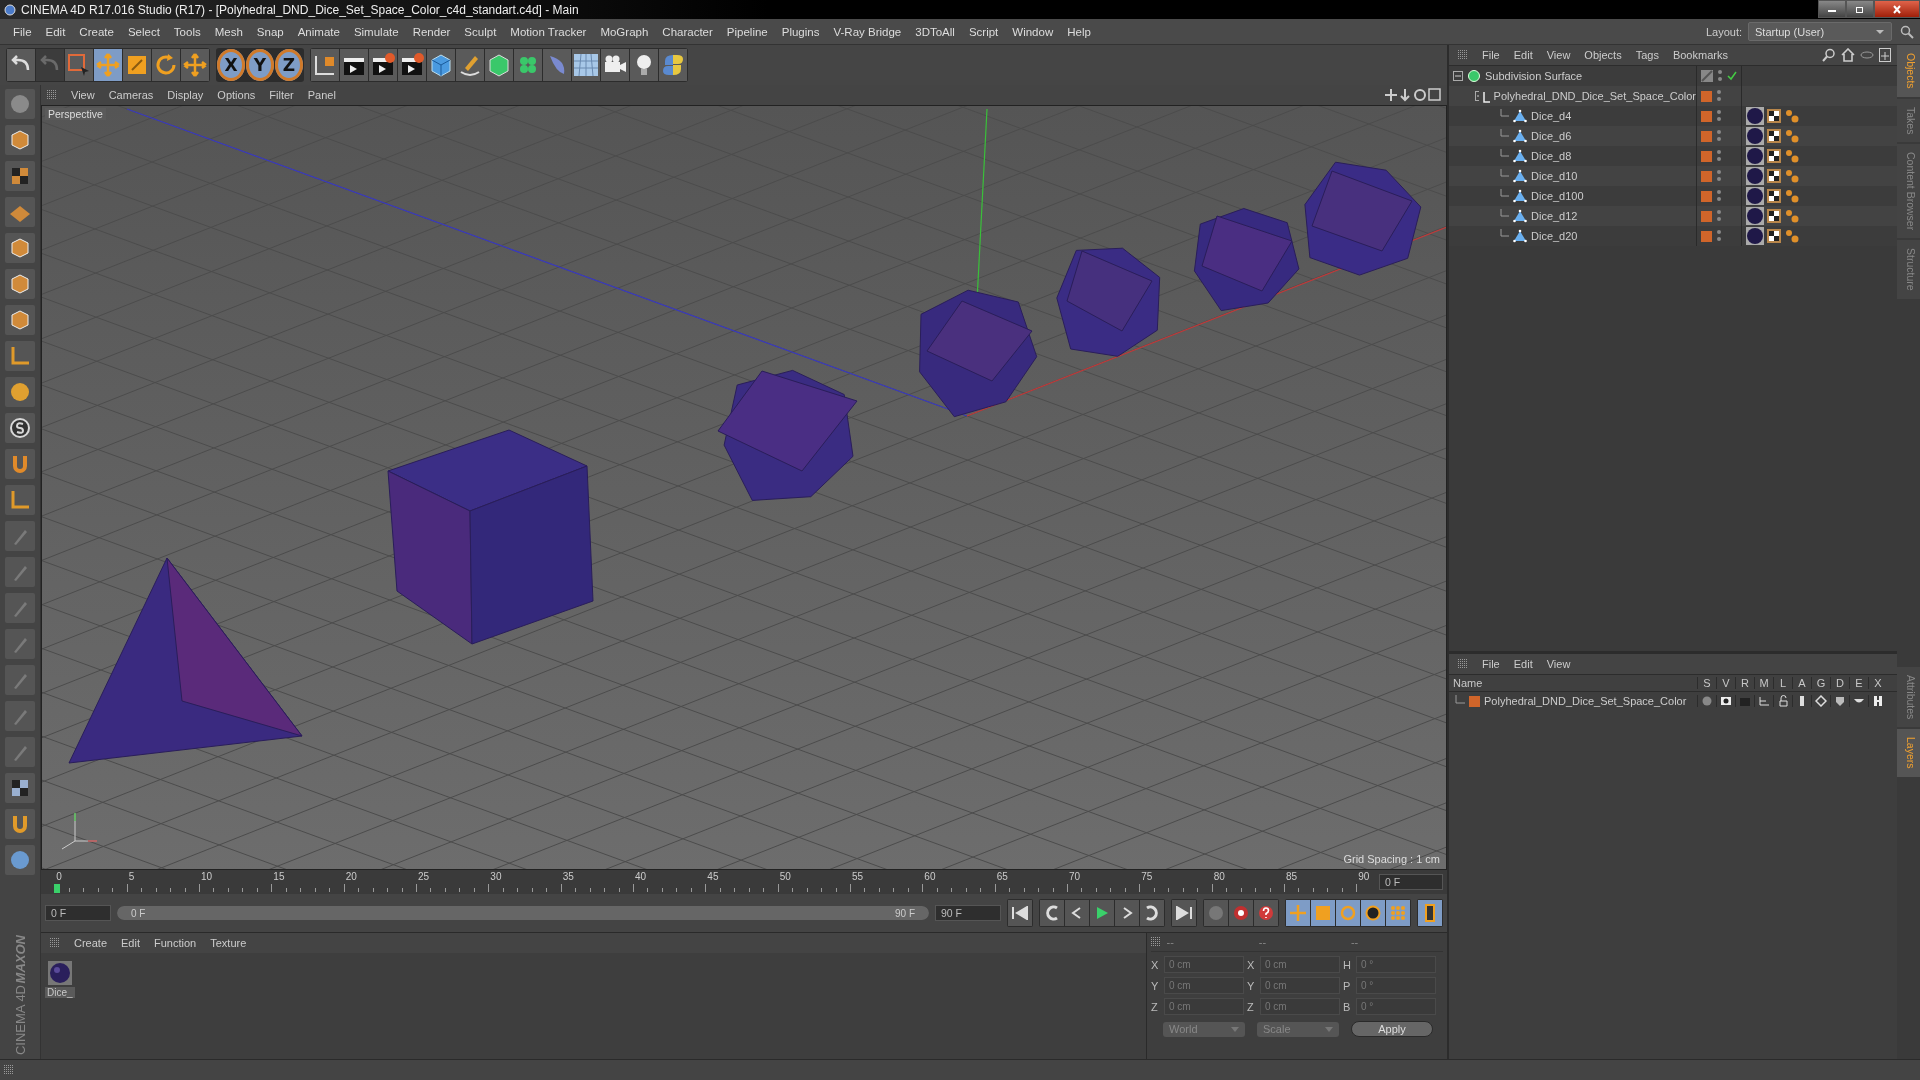 The height and width of the screenshot is (1080, 1920). I want to click on grid-lock-icon, so click(20, 788).